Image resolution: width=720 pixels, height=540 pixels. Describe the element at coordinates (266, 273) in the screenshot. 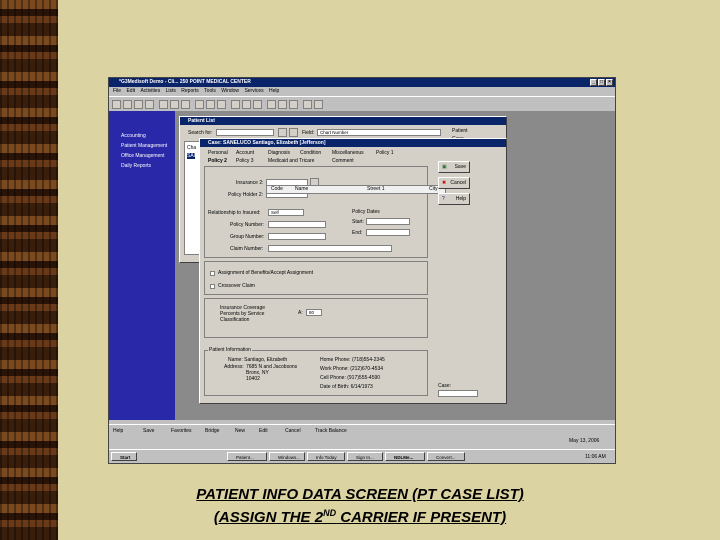

I see `assignment-label: Assignment of Benefits/Accept Assignment` at that location.